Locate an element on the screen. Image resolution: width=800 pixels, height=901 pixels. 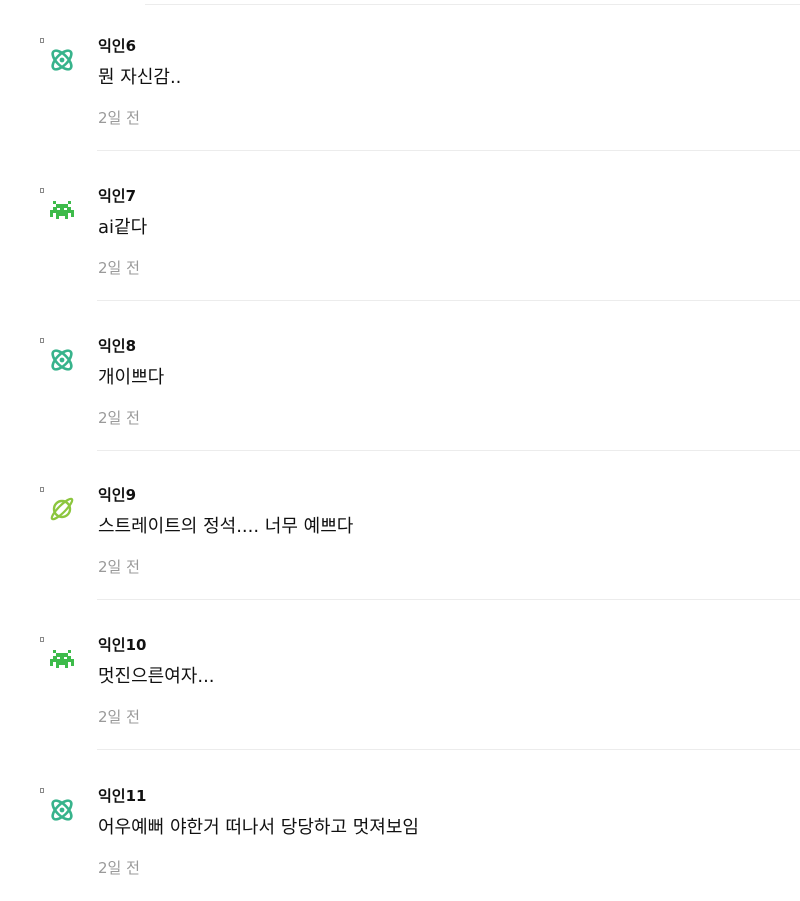
comment-author: 익인11 is located at coordinates (122, 796).